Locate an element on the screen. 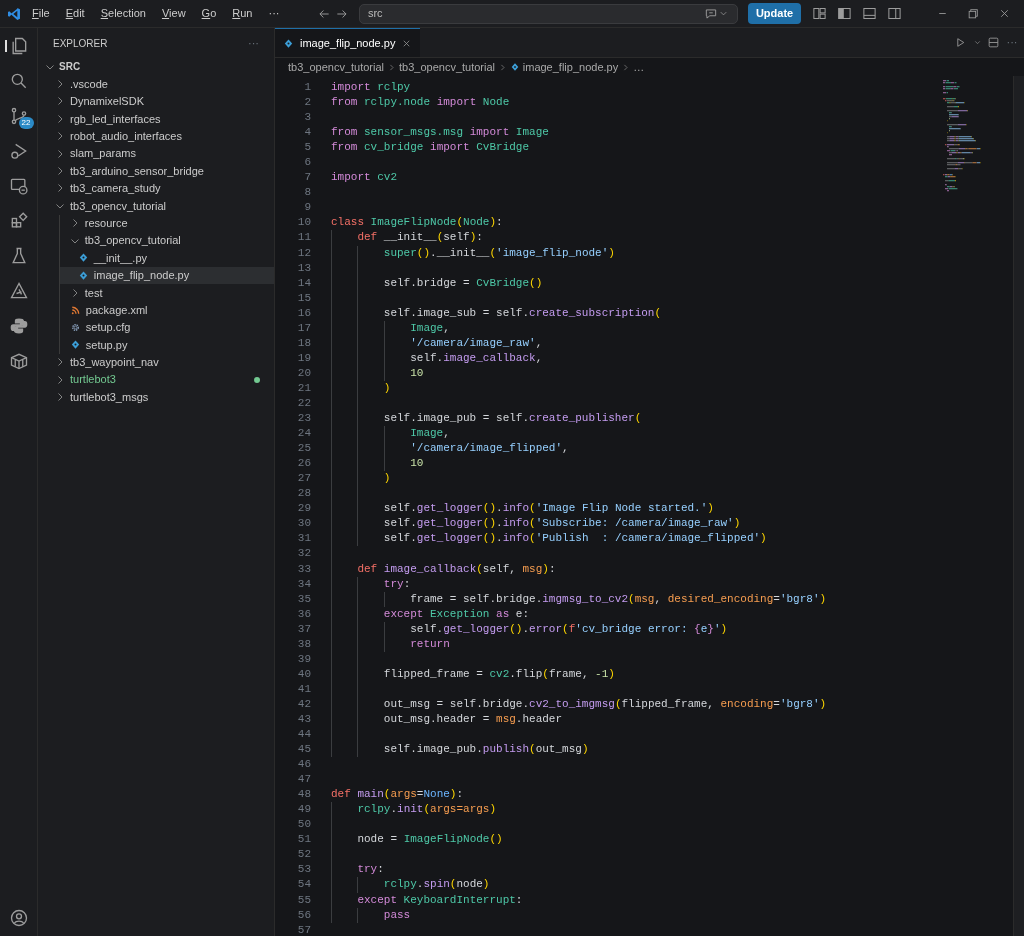 The image size is (1024, 936). line-number: 36 is located at coordinates (303, 614).